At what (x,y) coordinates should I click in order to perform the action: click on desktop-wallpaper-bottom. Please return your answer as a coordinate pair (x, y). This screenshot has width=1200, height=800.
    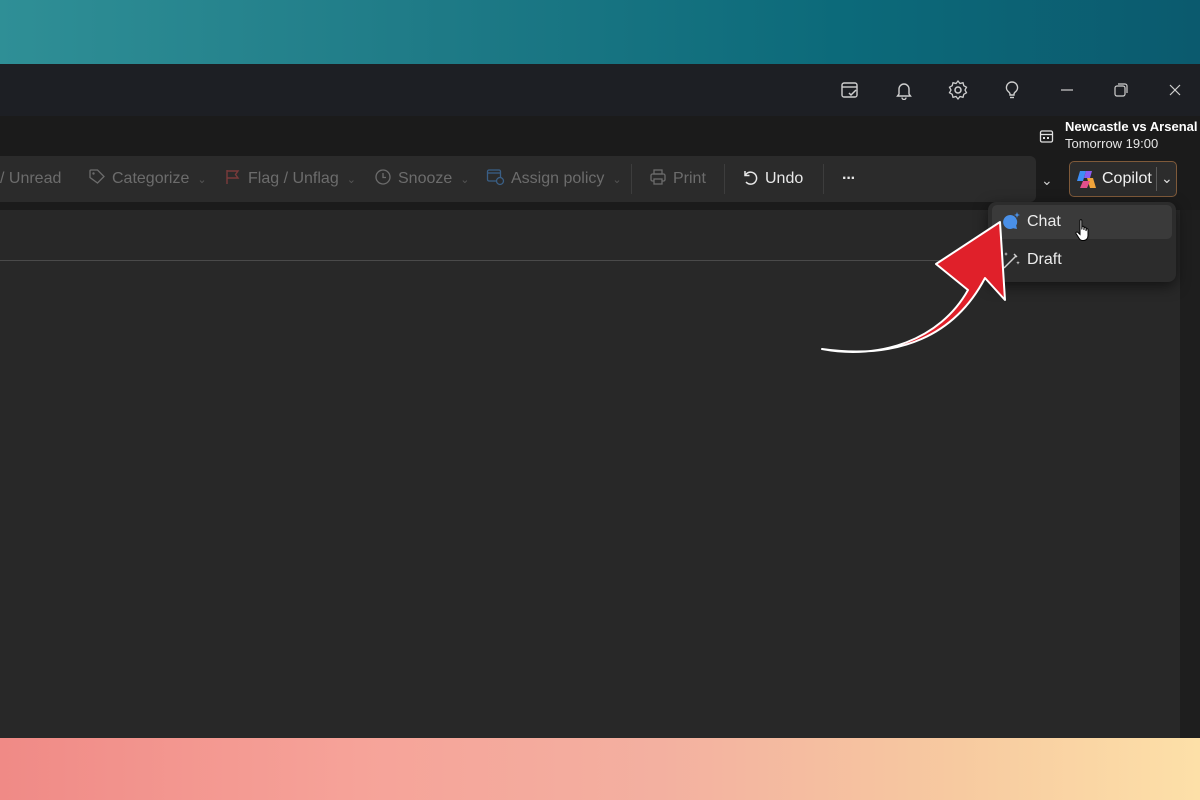
    Looking at the image, I should click on (600, 769).